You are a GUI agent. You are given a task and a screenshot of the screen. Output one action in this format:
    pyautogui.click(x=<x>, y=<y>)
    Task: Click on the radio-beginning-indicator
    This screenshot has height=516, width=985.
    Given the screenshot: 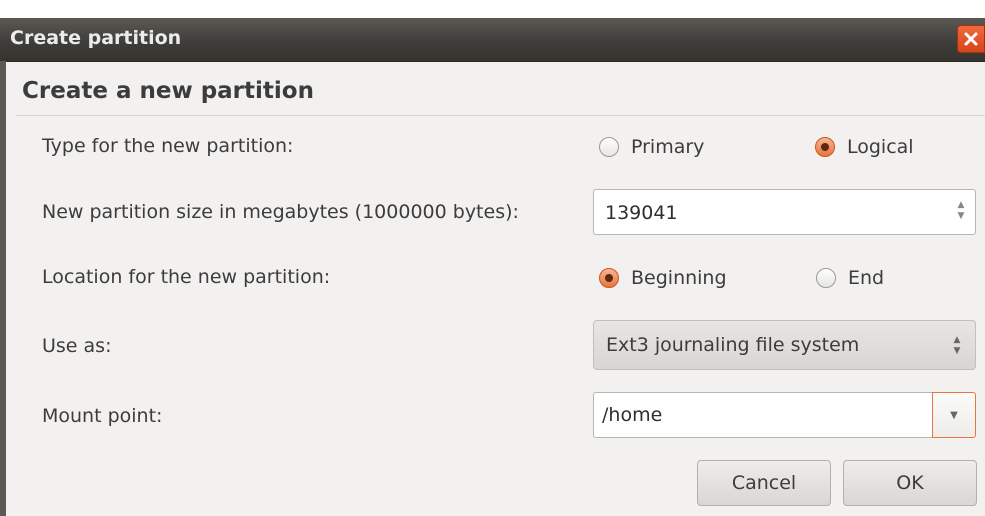 What is the action you would take?
    pyautogui.click(x=609, y=278)
    